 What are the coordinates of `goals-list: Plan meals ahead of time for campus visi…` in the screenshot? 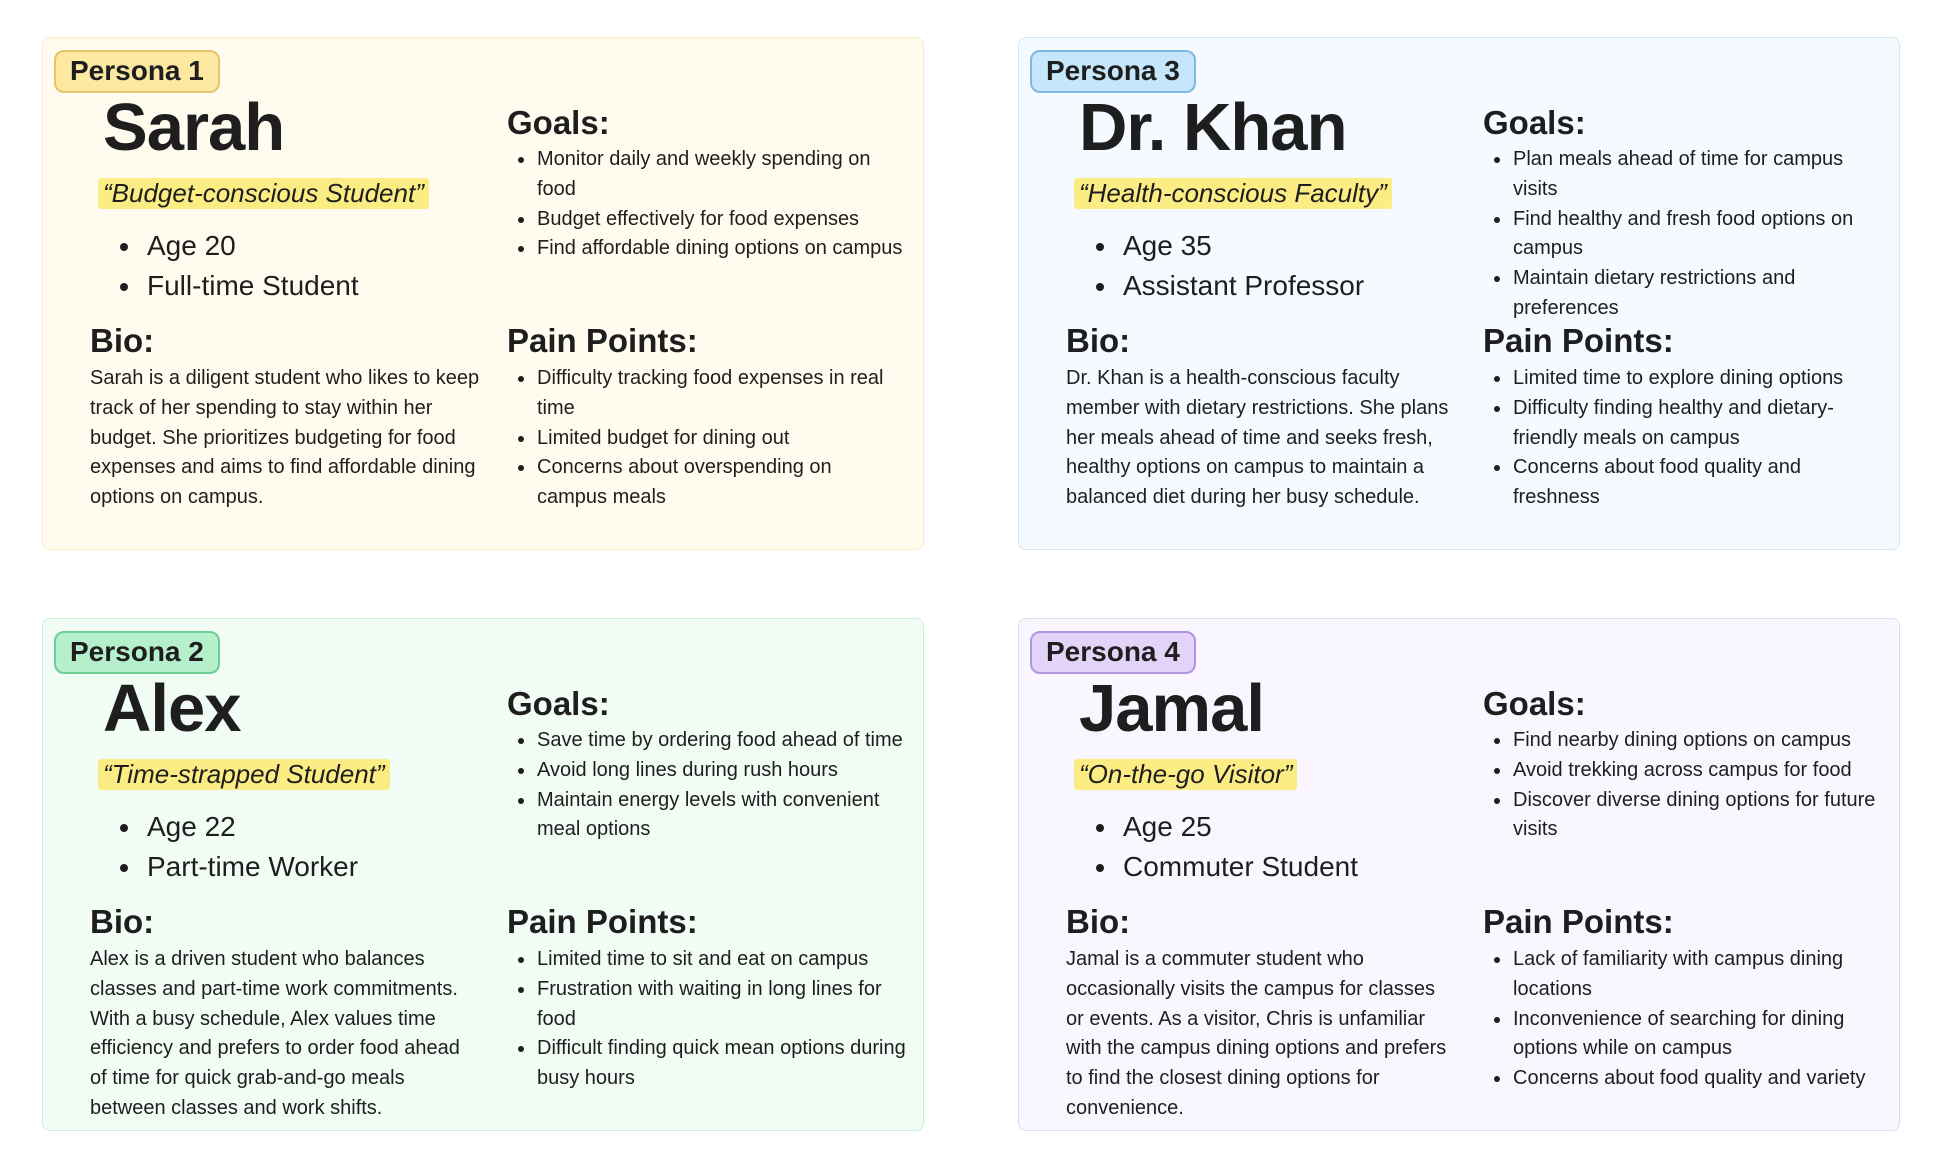 It's located at (1683, 234).